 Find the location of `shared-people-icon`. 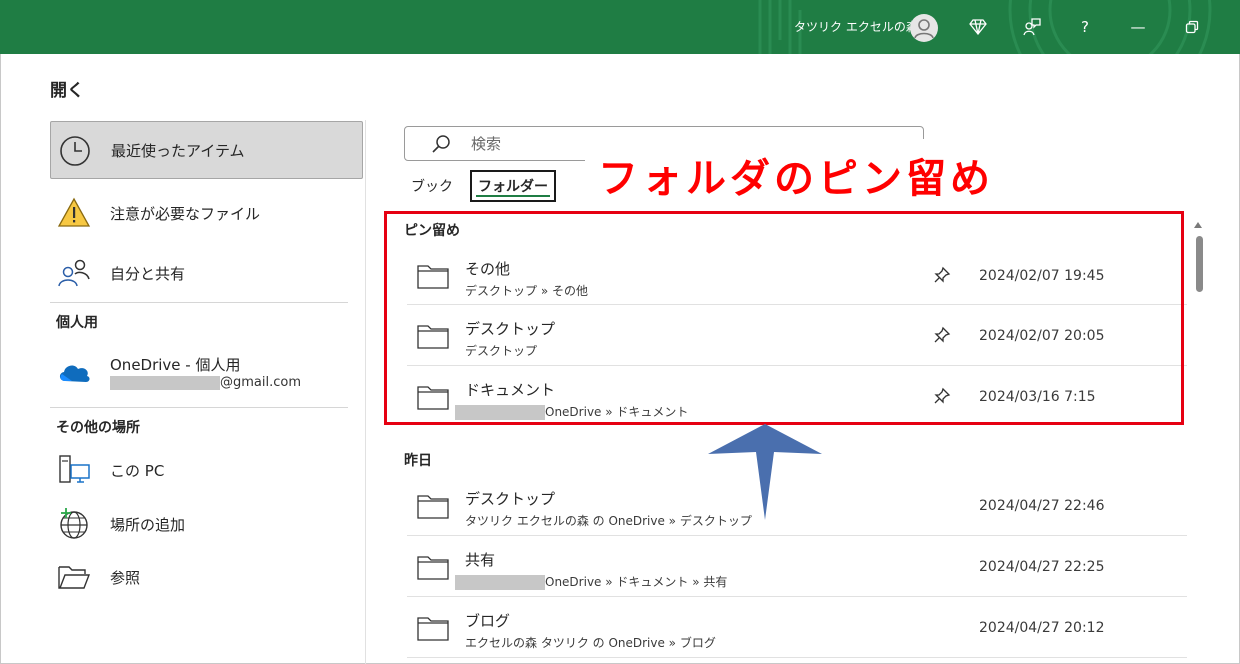

shared-people-icon is located at coordinates (74, 273).